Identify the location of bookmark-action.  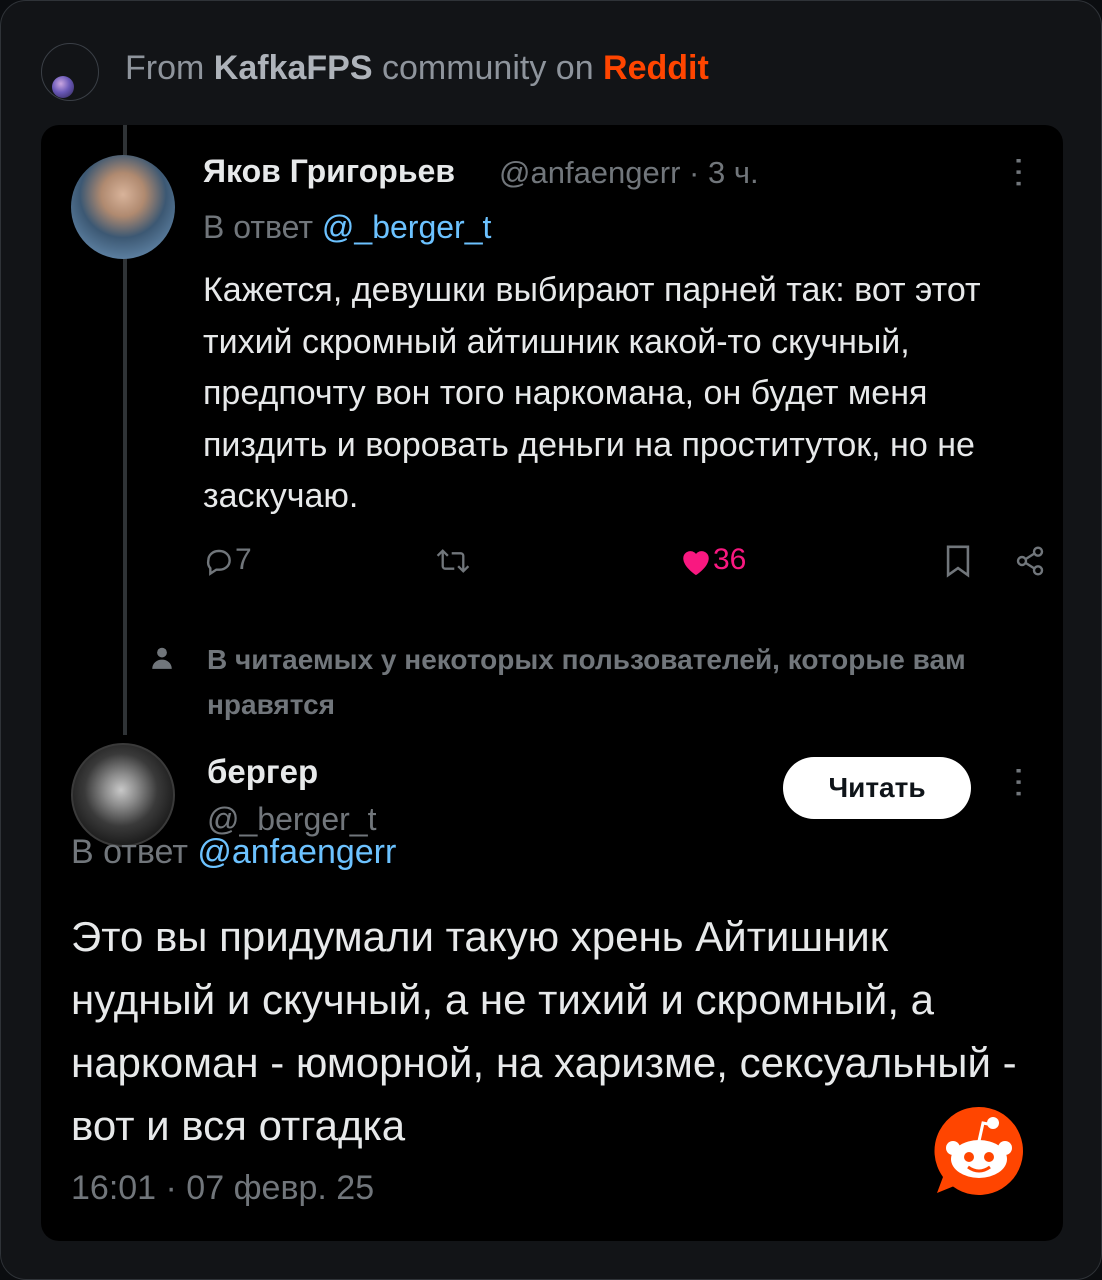
(958, 560).